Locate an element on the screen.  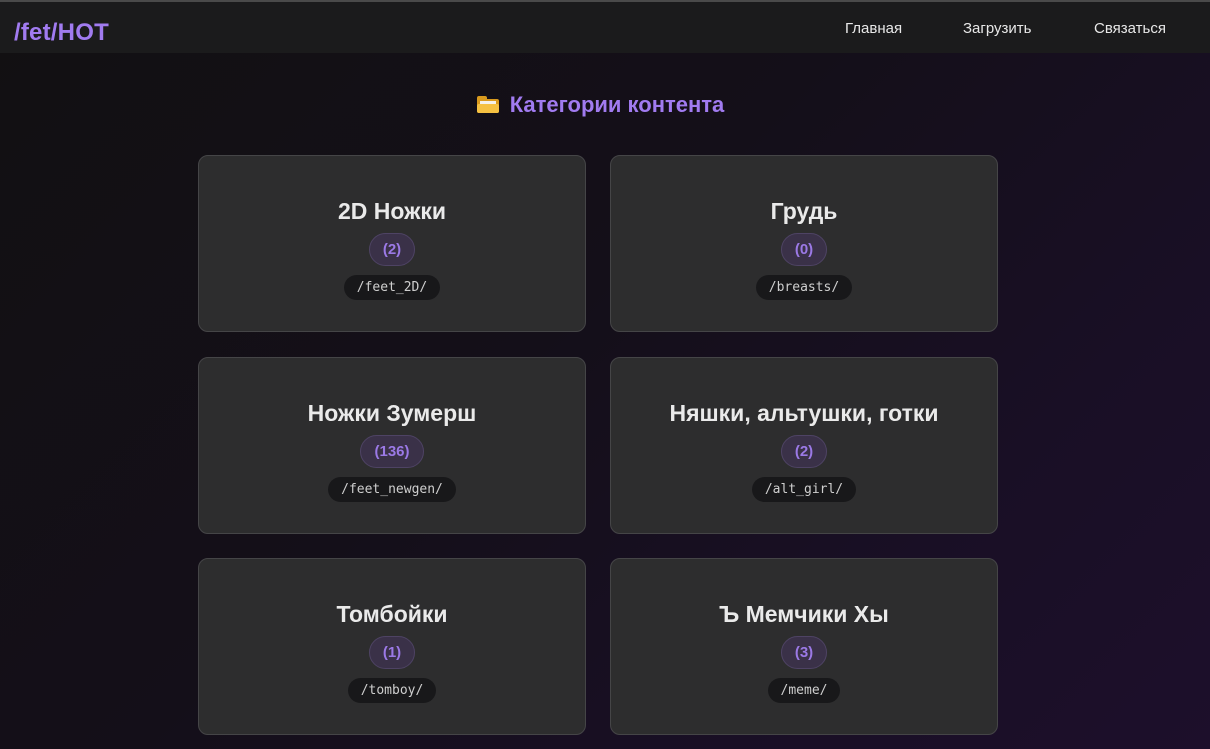
category-count-badge: (1) is located at coordinates (392, 652).